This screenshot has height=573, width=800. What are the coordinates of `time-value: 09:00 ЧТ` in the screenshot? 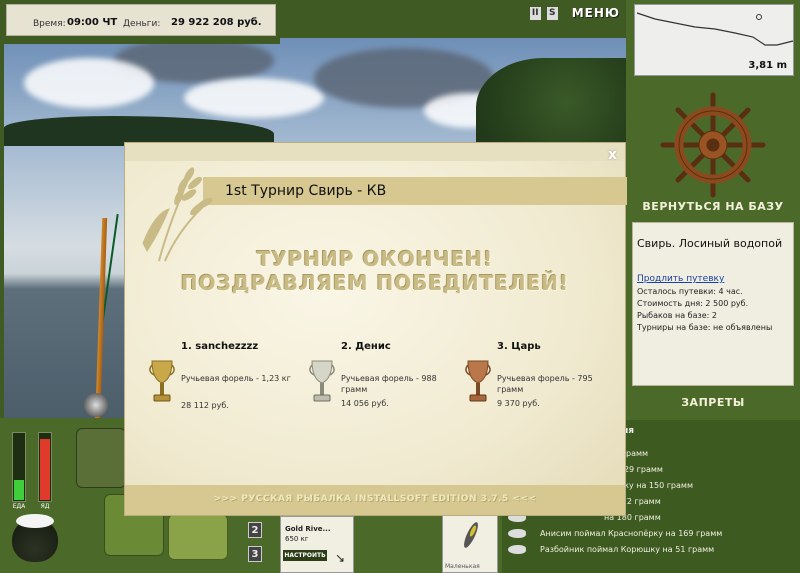 It's located at (92, 22).